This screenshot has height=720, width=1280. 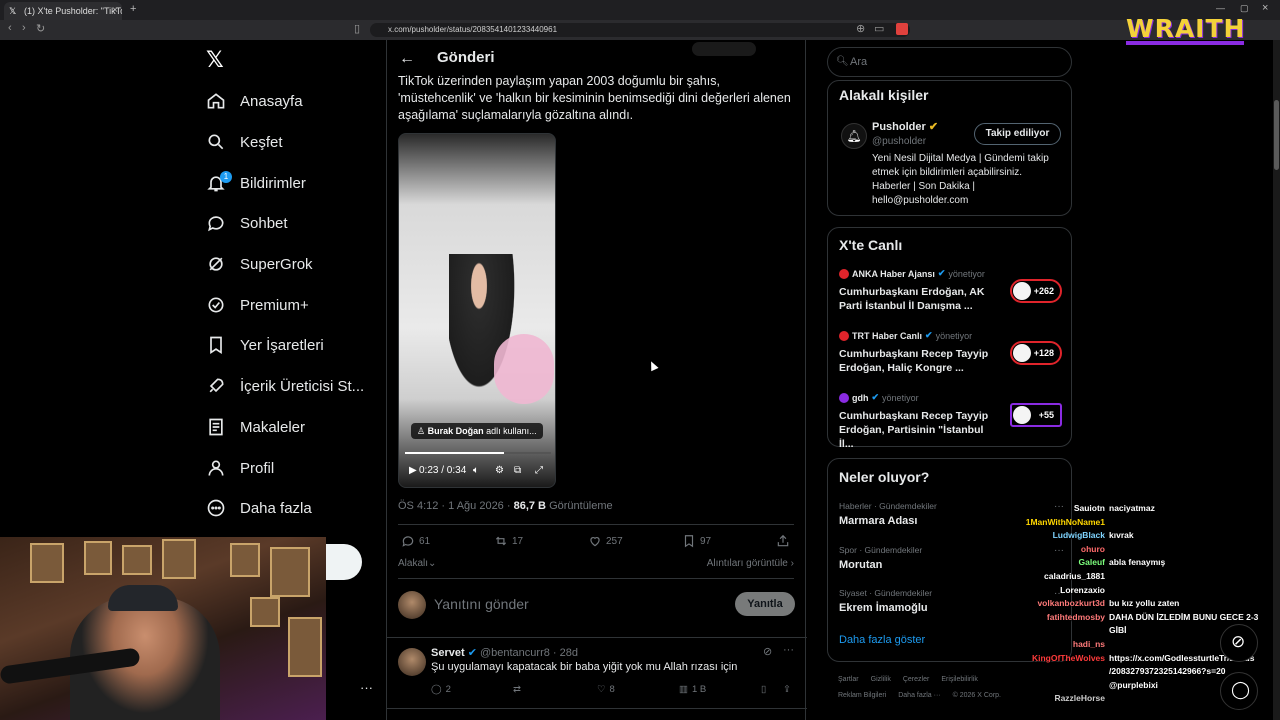 What do you see at coordinates (408, 541) in the screenshot?
I see `reply-icon` at bounding box center [408, 541].